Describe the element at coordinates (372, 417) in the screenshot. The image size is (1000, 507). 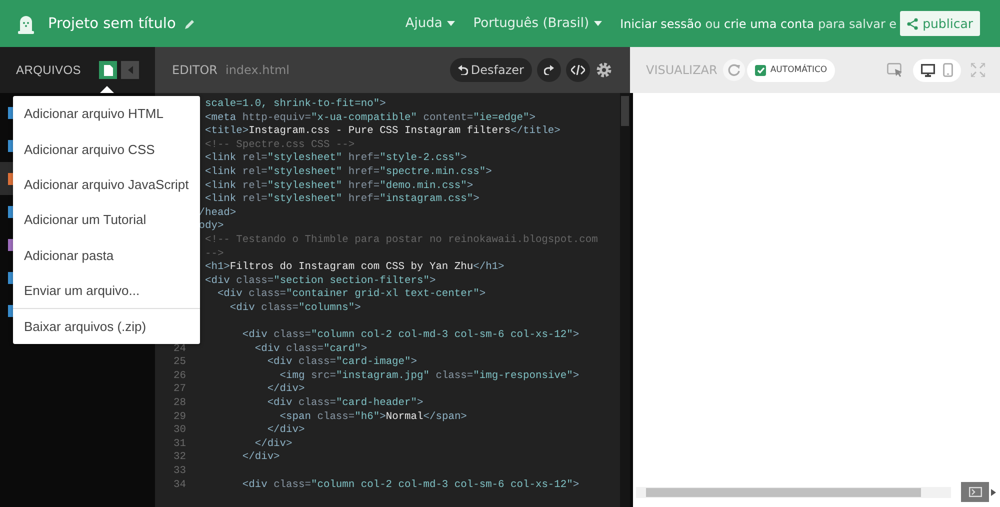
I see `code-line: <span class="h6">Normal</span>` at that location.